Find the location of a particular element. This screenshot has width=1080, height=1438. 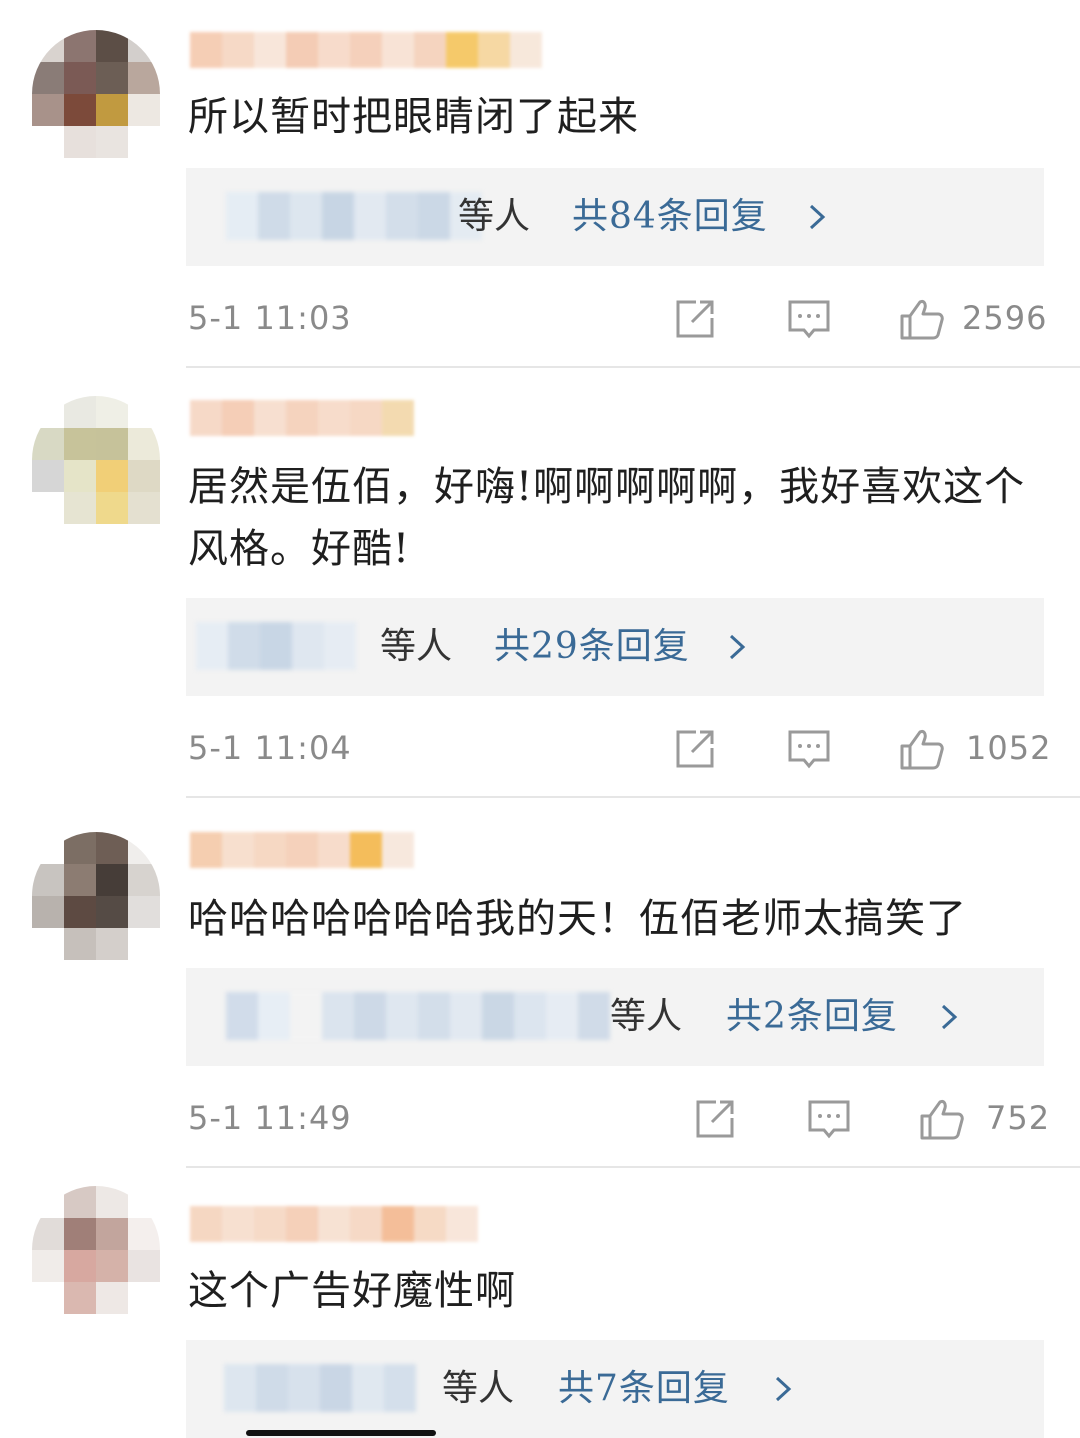

timestamp: 5-1 11:03 is located at coordinates (270, 318).